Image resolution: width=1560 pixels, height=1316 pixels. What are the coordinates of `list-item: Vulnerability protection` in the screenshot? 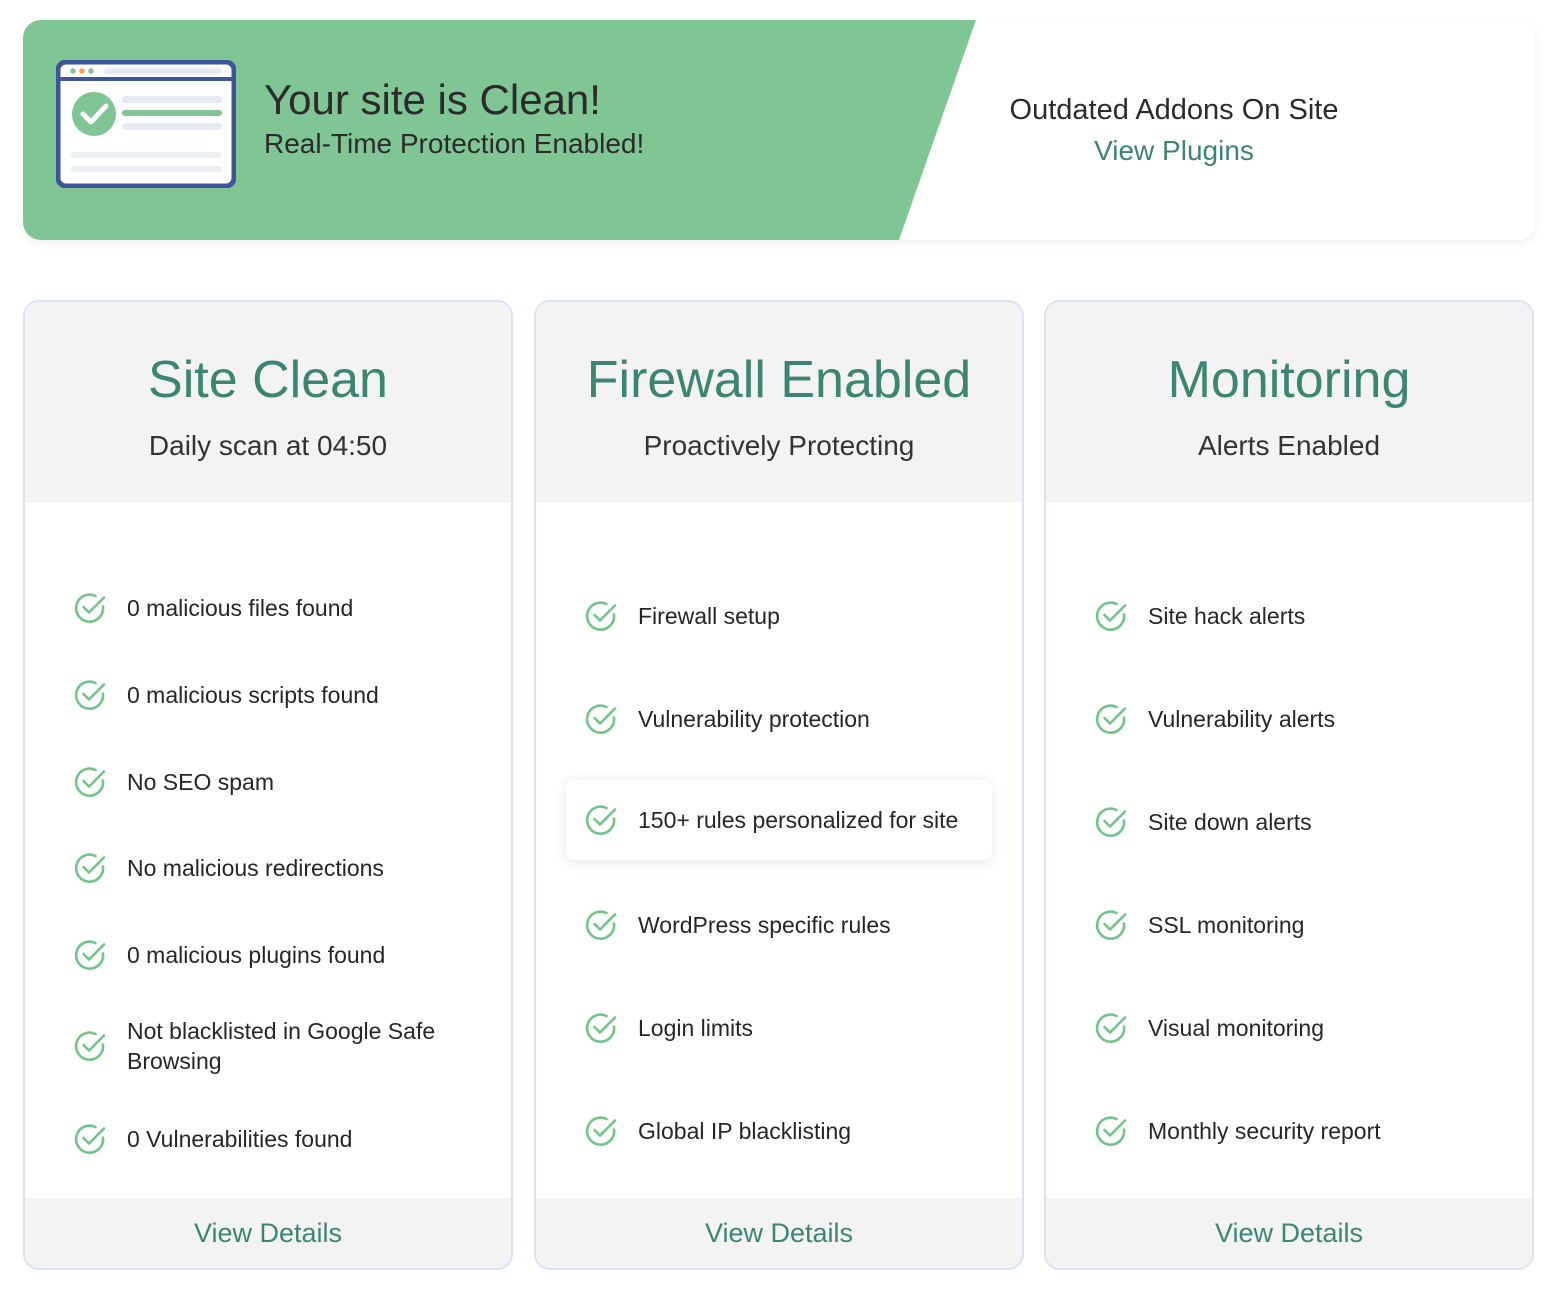 It's located at (784, 719).